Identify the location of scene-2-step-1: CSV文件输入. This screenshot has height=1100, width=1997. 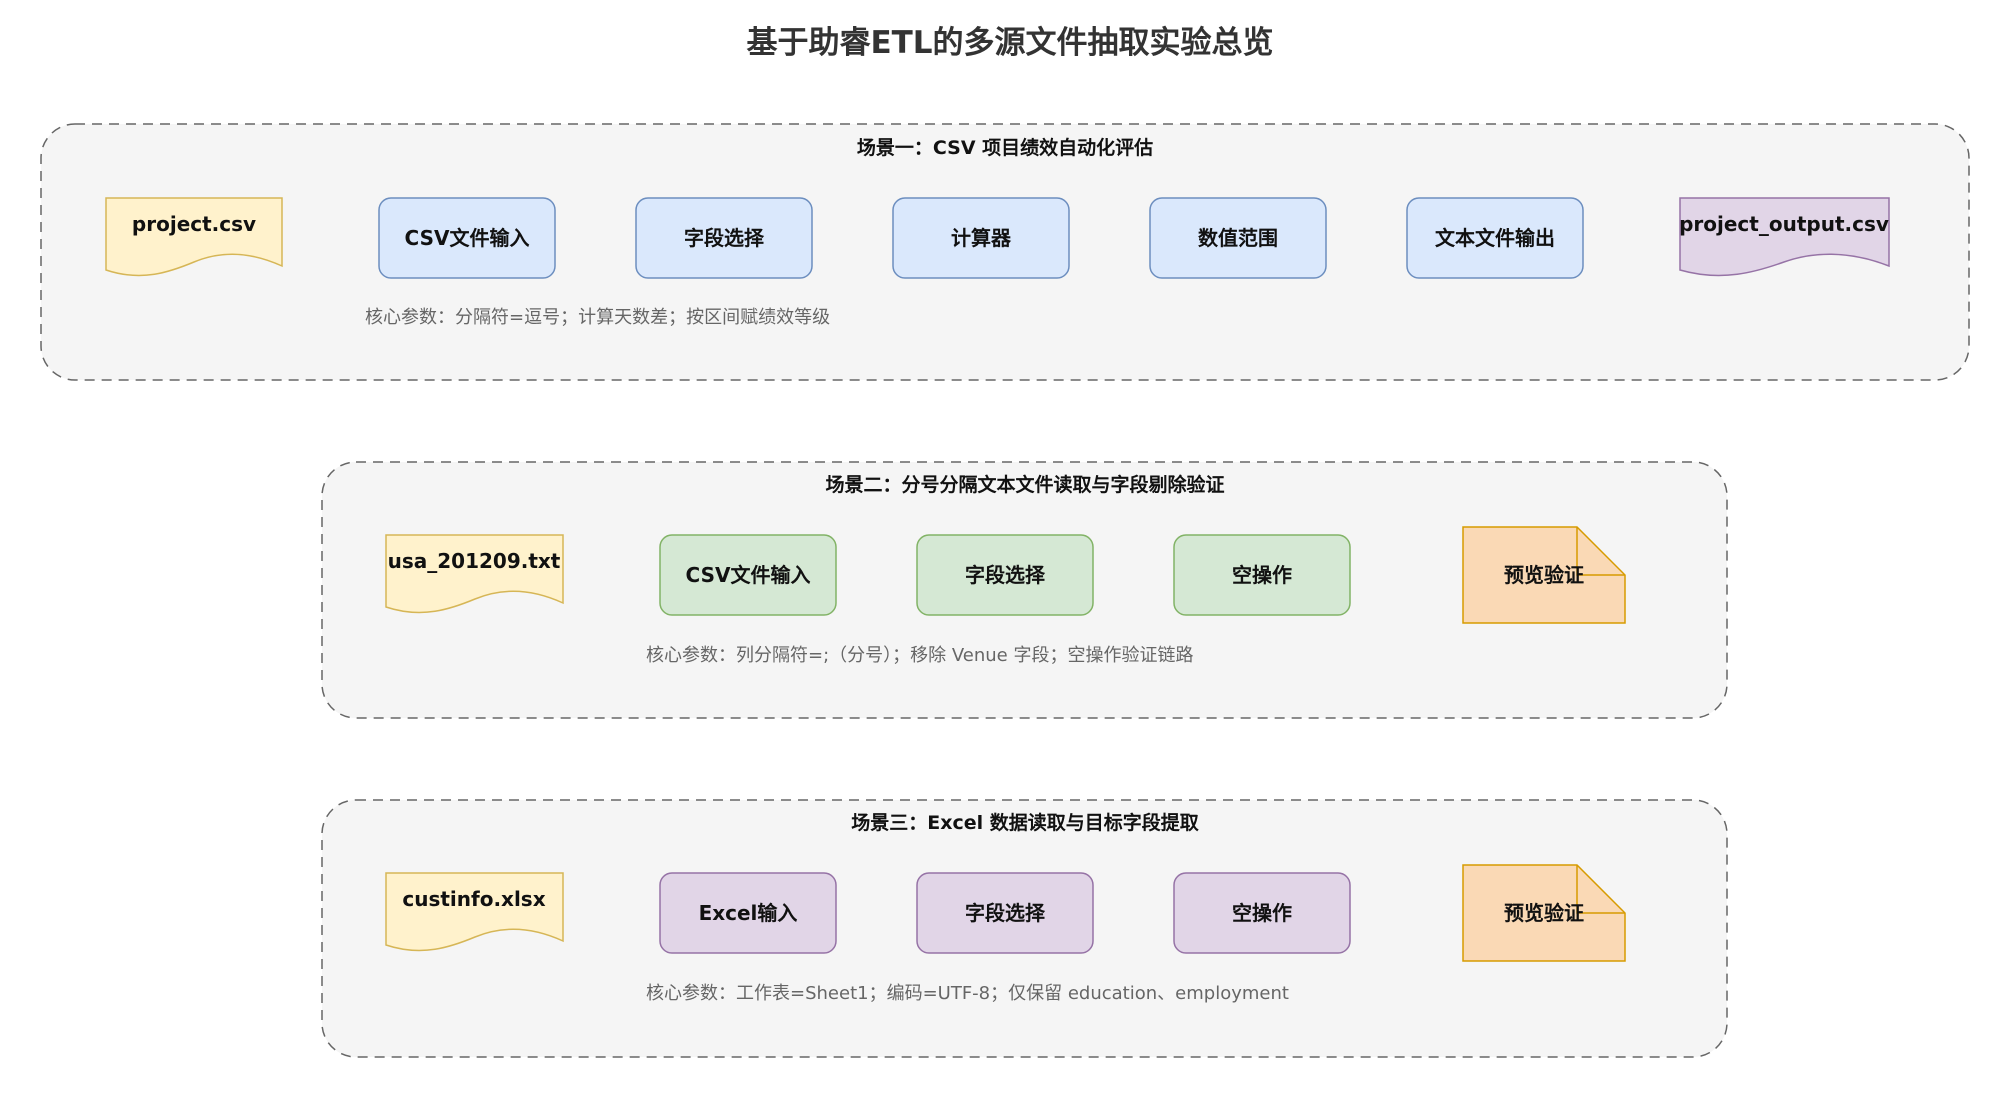
(748, 575).